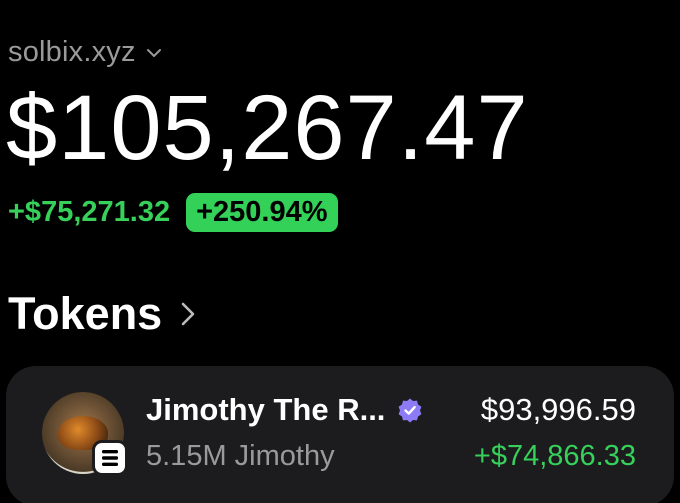  Describe the element at coordinates (188, 314) in the screenshot. I see `chevron-right-icon` at that location.